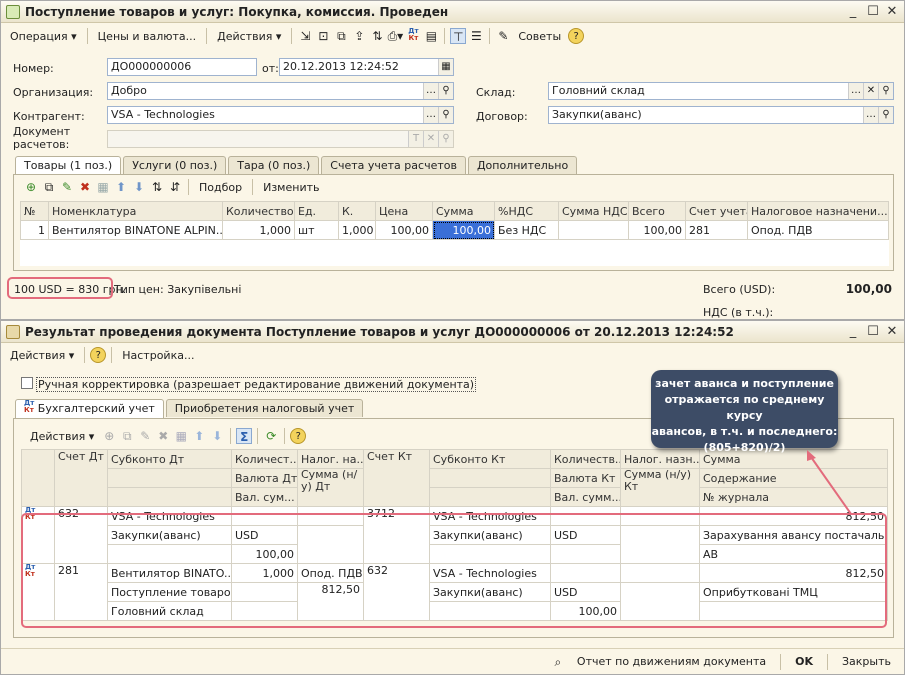  What do you see at coordinates (34, 211) in the screenshot?
I see `col-number: №` at bounding box center [34, 211].